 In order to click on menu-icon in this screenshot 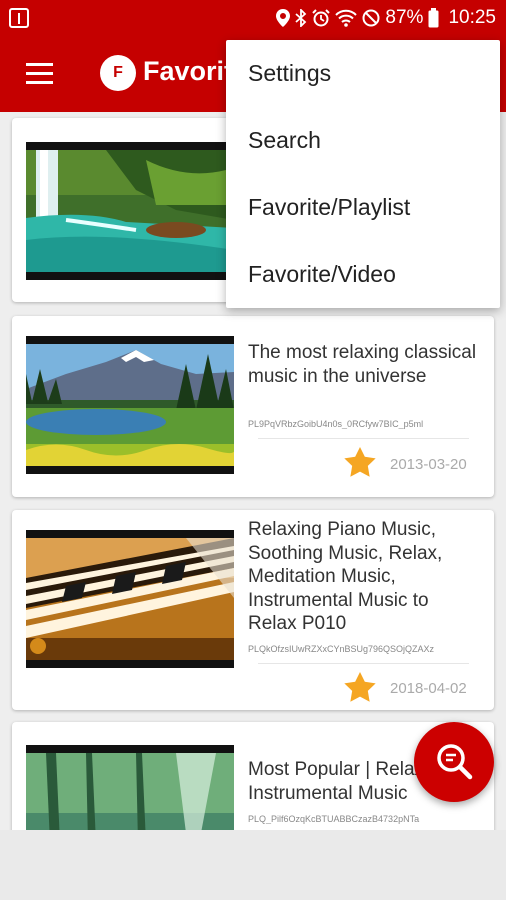, I will do `click(39, 74)`.